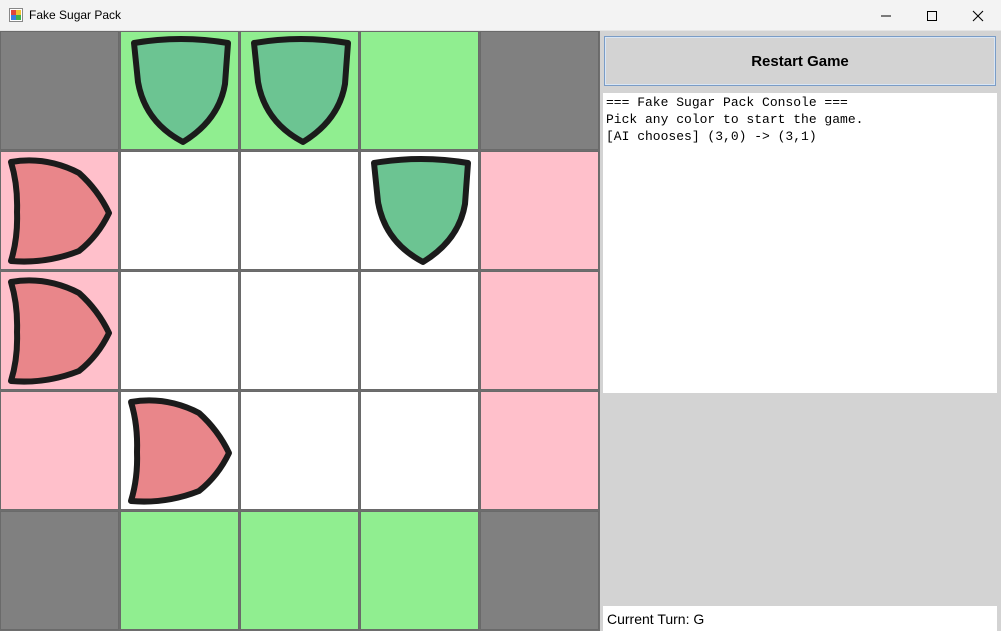 This screenshot has height=631, width=1001. I want to click on close-icon, so click(978, 15).